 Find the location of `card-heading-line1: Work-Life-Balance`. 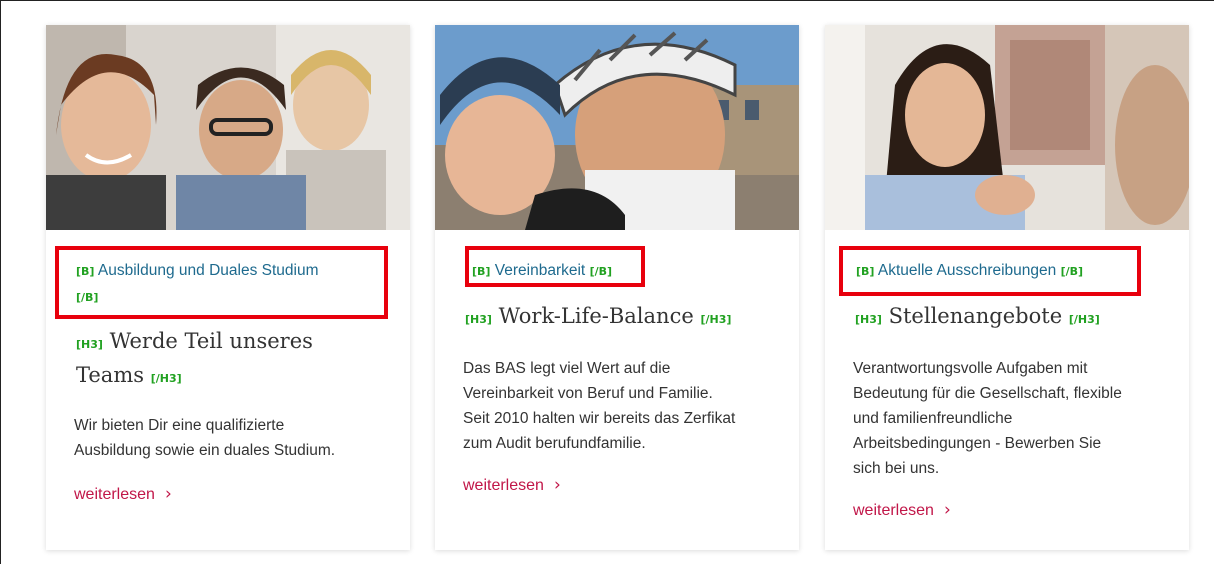

card-heading-line1: Work-Life-Balance is located at coordinates (596, 316).